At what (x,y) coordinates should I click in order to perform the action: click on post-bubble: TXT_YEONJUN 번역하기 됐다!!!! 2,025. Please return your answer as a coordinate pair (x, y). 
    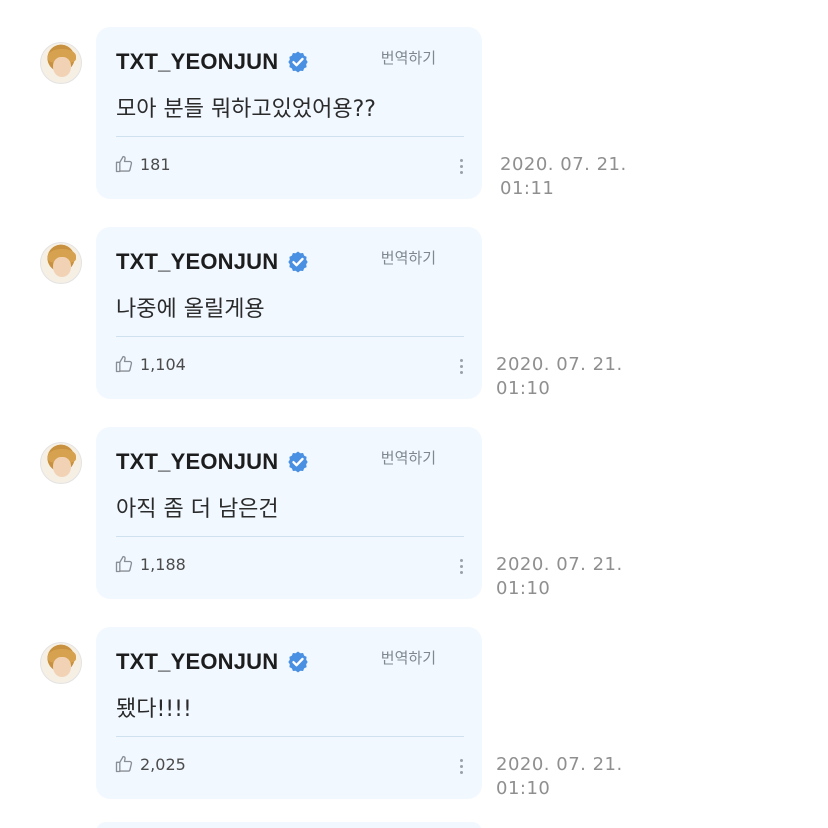
    Looking at the image, I should click on (289, 713).